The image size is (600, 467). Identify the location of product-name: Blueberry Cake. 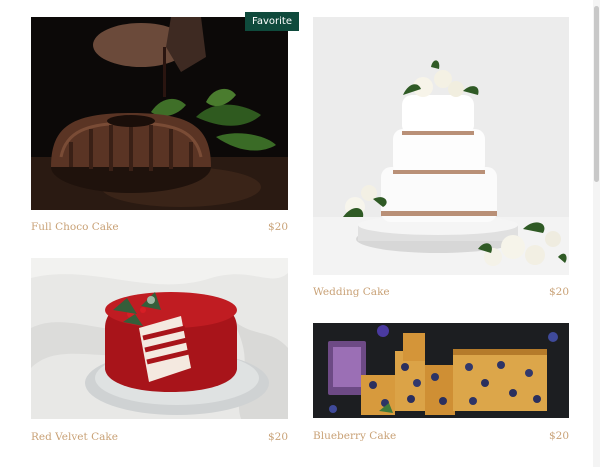
(354, 436).